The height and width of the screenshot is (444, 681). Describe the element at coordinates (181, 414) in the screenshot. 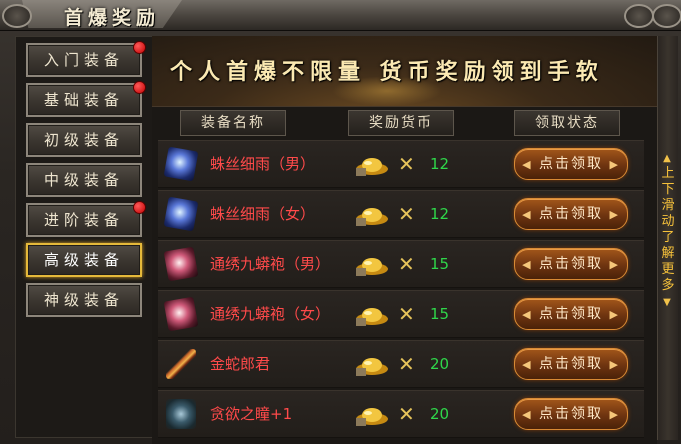

I see `eye-orb-icon` at that location.